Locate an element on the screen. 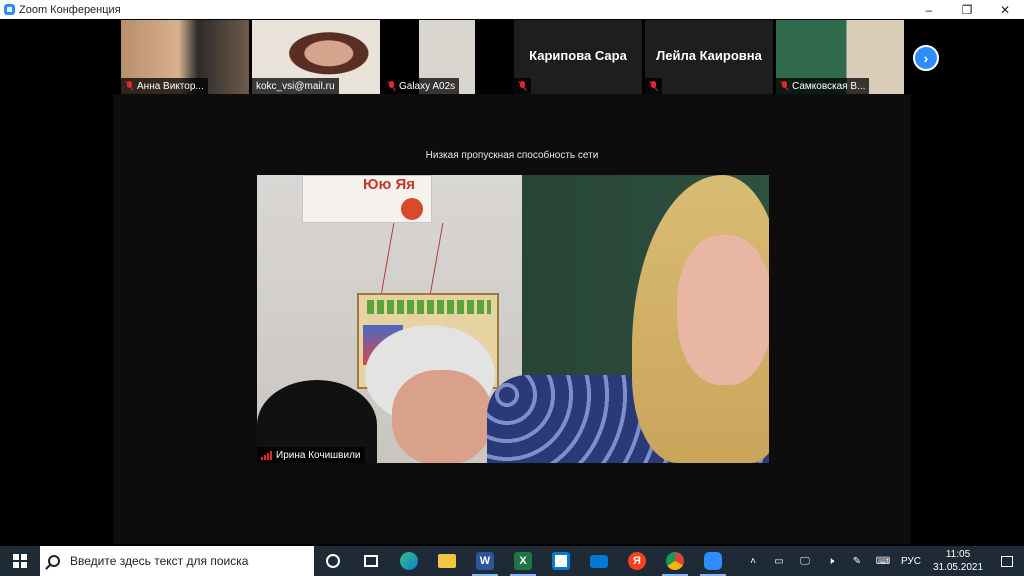 The image size is (1024, 576). search-placeholder: Введите здесь текст для поиска is located at coordinates (159, 561).